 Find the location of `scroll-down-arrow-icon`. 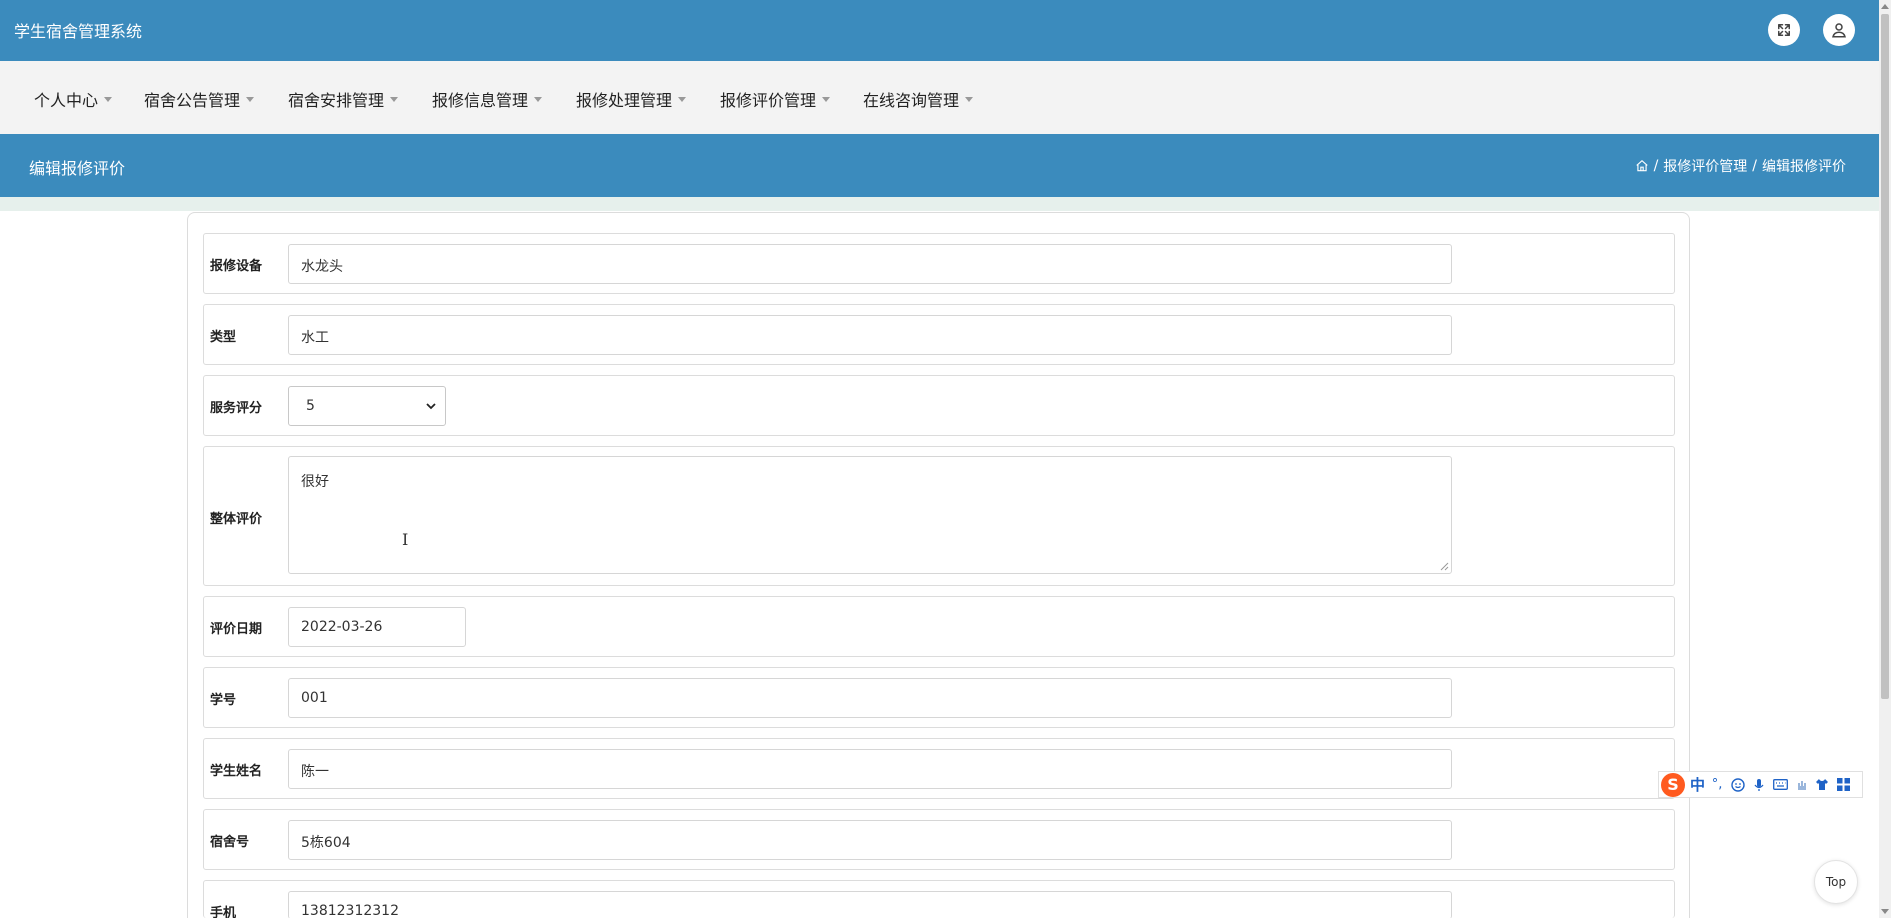

scroll-down-arrow-icon is located at coordinates (1885, 911).